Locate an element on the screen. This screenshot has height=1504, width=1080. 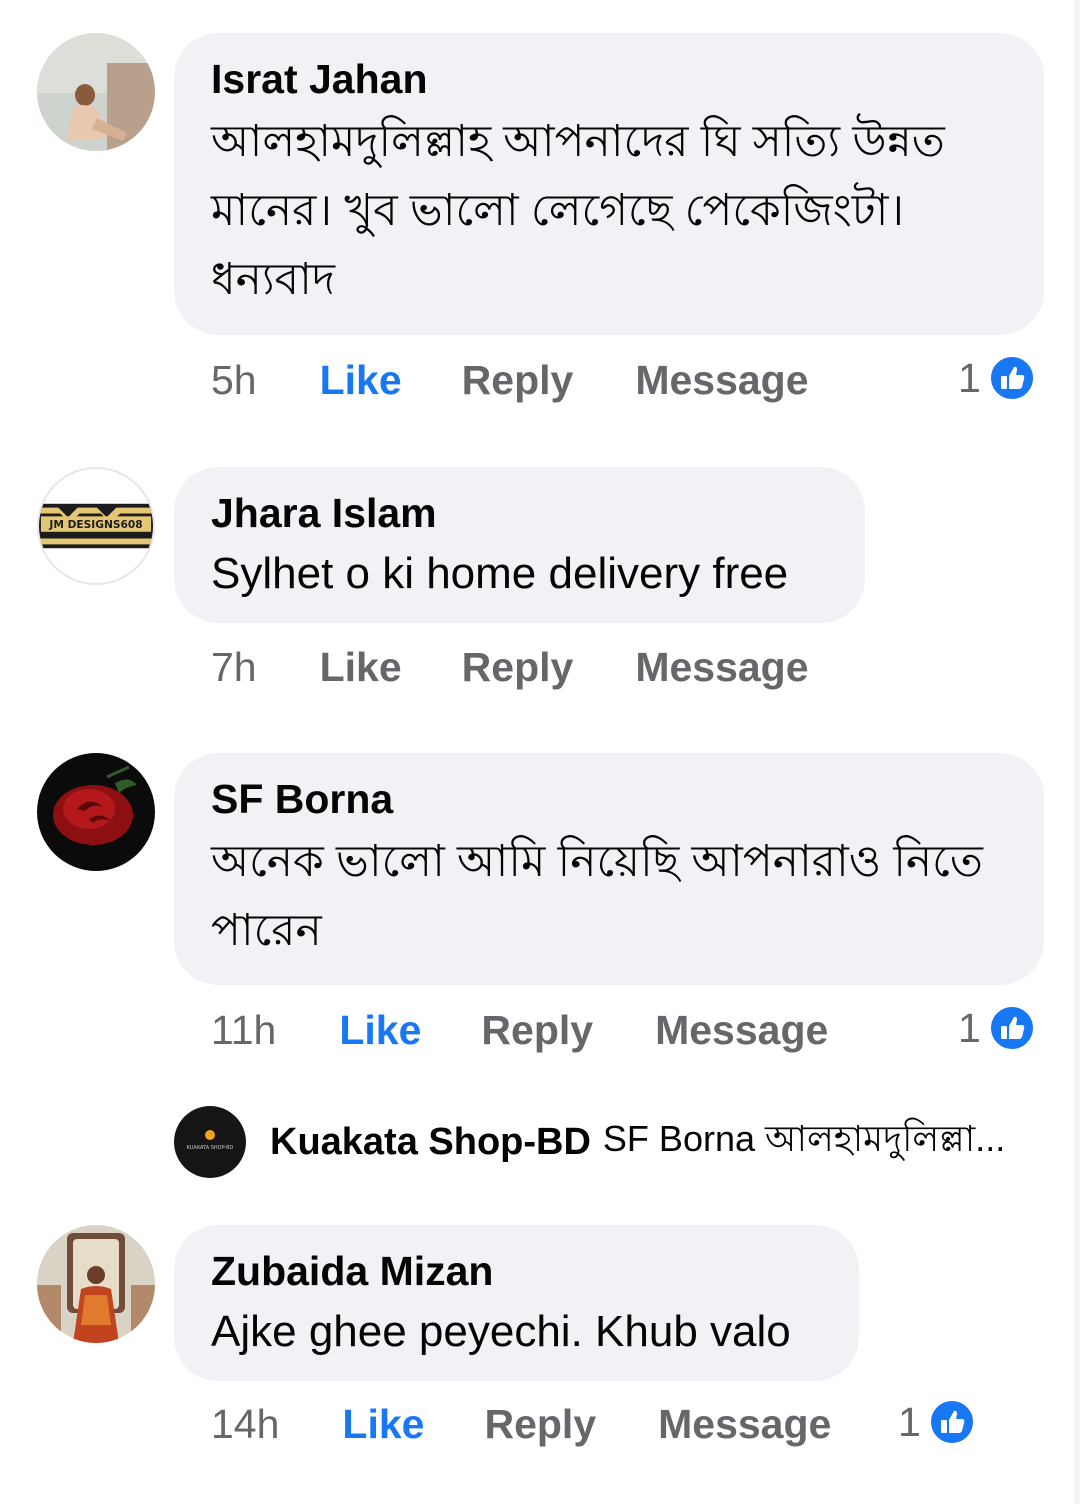
reply-author: Kuakata Shop-BD is located at coordinates (430, 1142).